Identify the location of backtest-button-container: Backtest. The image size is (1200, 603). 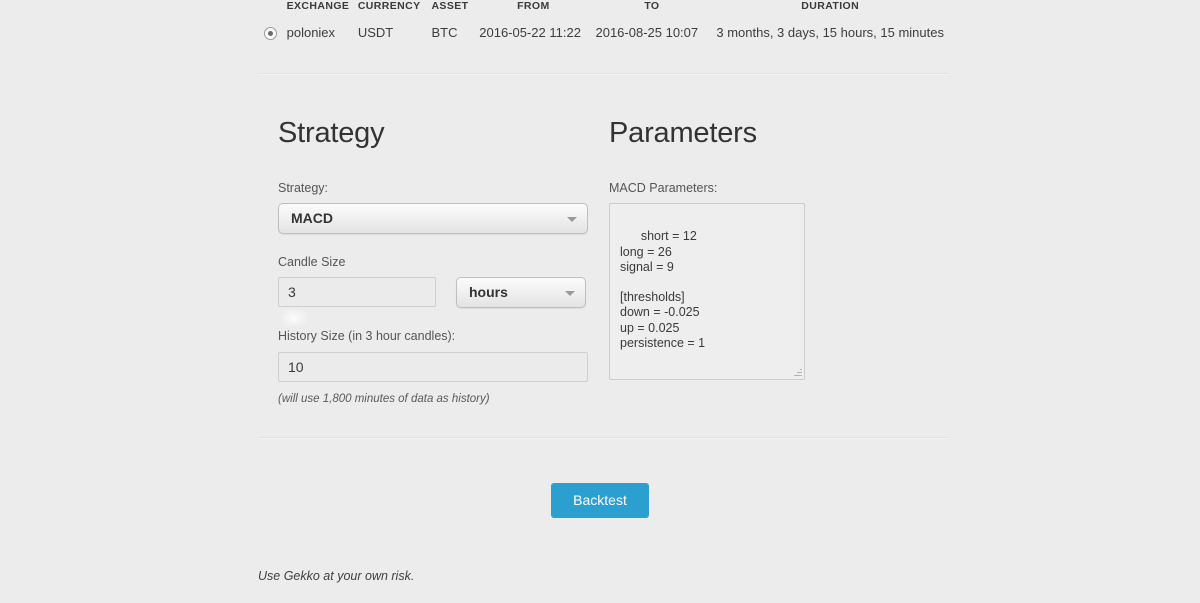
(600, 500).